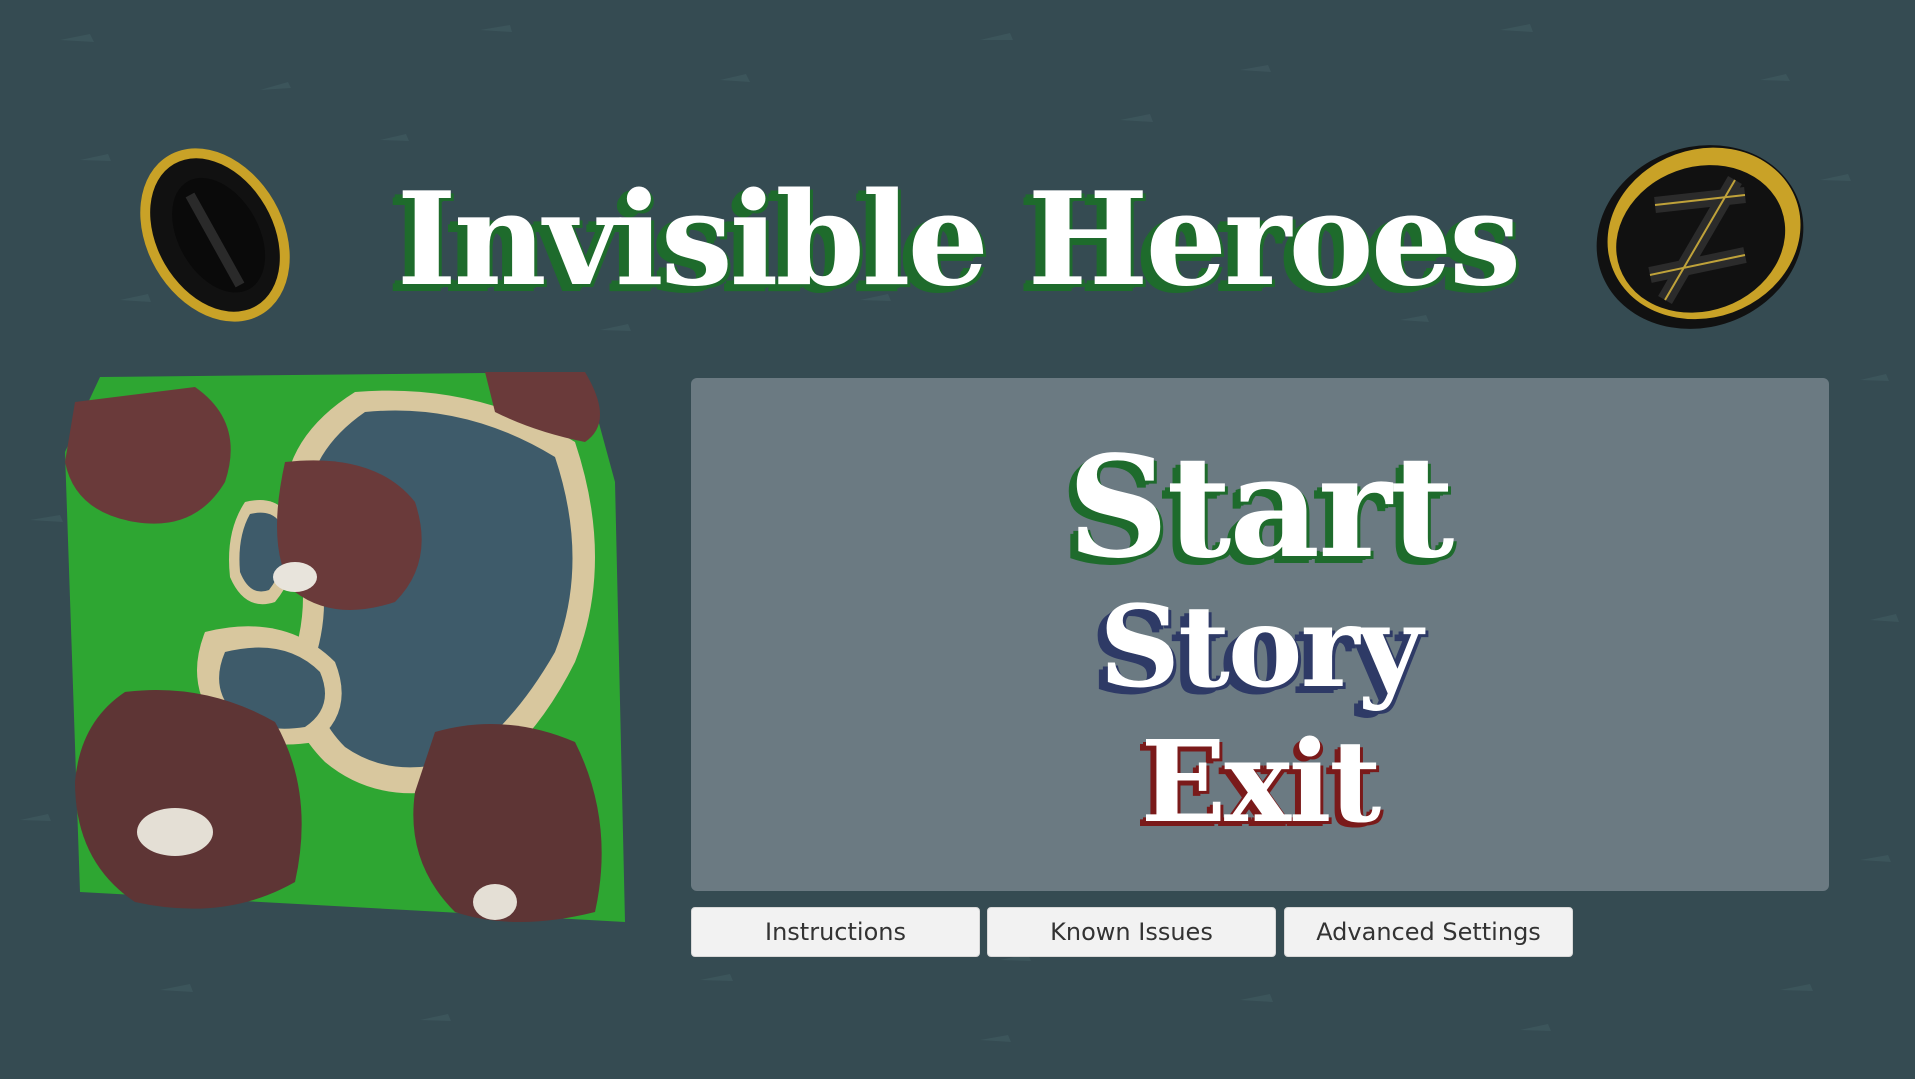 The height and width of the screenshot is (1079, 1915). What do you see at coordinates (1260, 648) in the screenshot?
I see `story-menu-item: Story` at bounding box center [1260, 648].